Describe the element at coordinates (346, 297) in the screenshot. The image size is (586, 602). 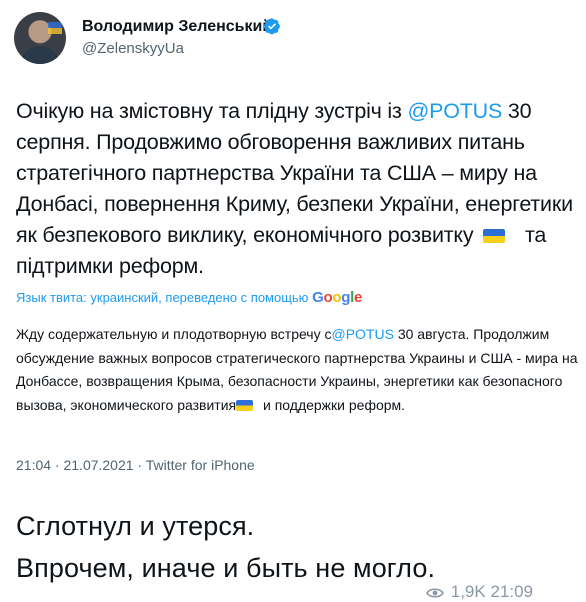
I see `google-letter: g` at that location.